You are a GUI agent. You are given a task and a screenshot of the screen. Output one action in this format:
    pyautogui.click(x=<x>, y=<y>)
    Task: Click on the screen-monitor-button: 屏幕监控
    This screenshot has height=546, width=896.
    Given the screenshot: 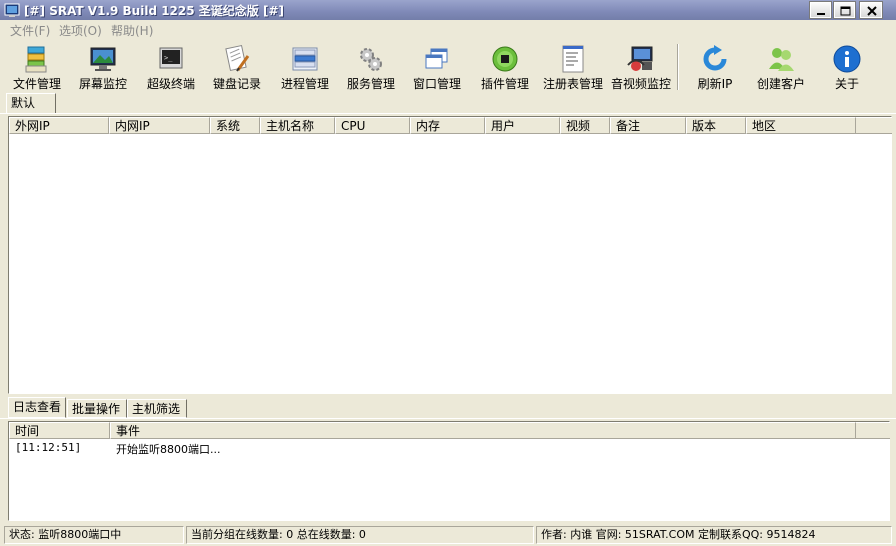 What is the action you would take?
    pyautogui.click(x=103, y=67)
    